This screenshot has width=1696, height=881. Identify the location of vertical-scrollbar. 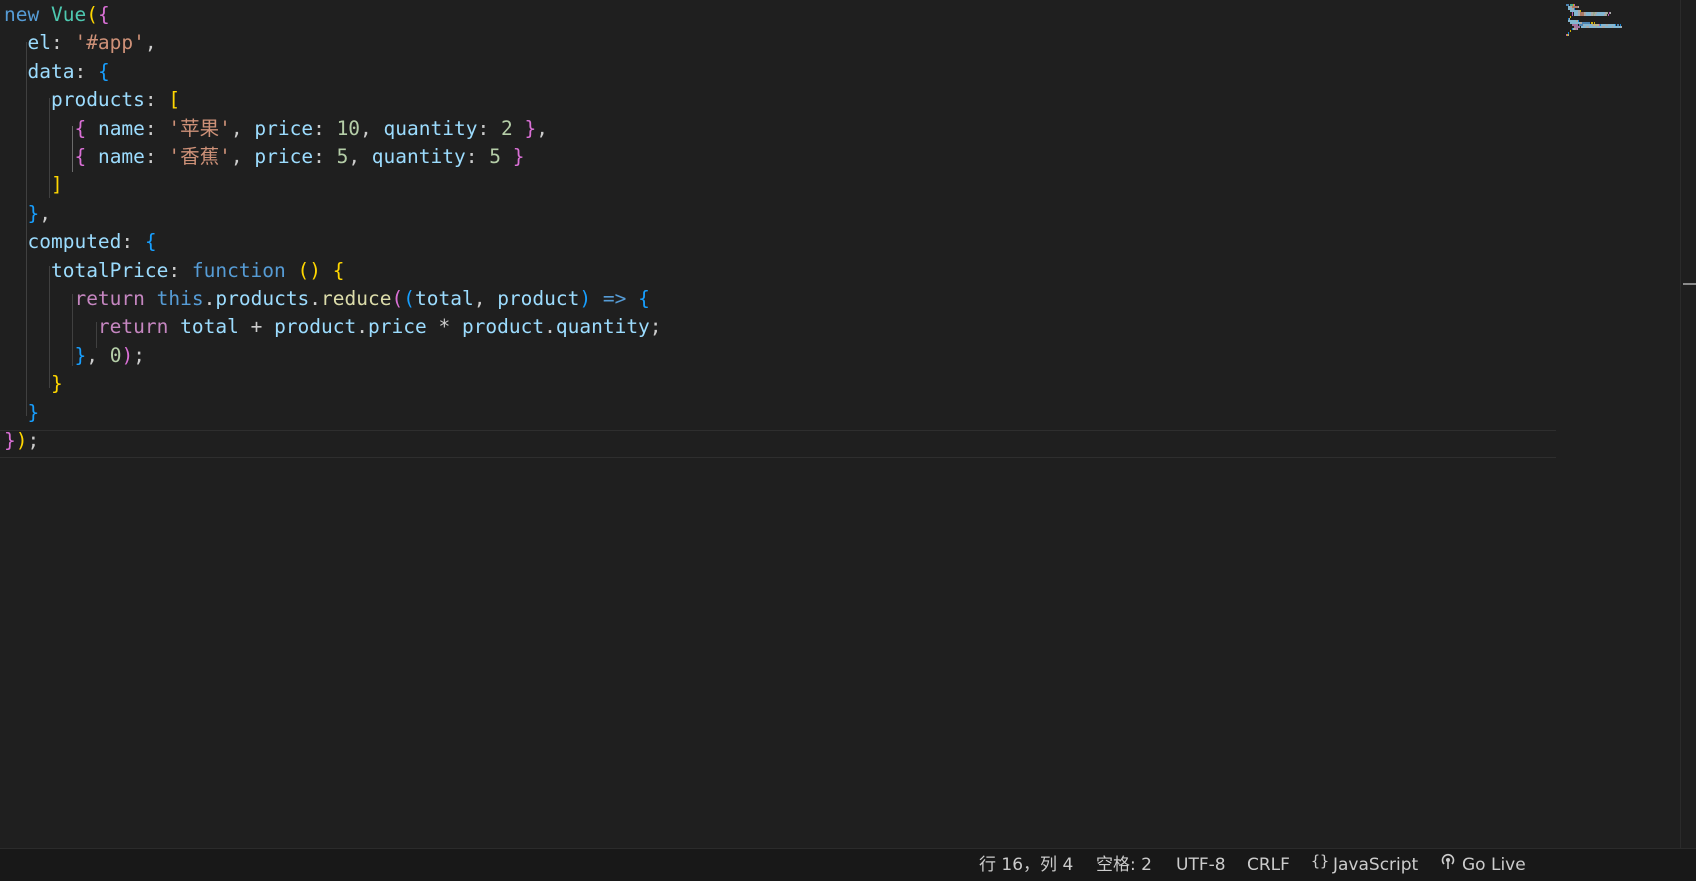
(1688, 424).